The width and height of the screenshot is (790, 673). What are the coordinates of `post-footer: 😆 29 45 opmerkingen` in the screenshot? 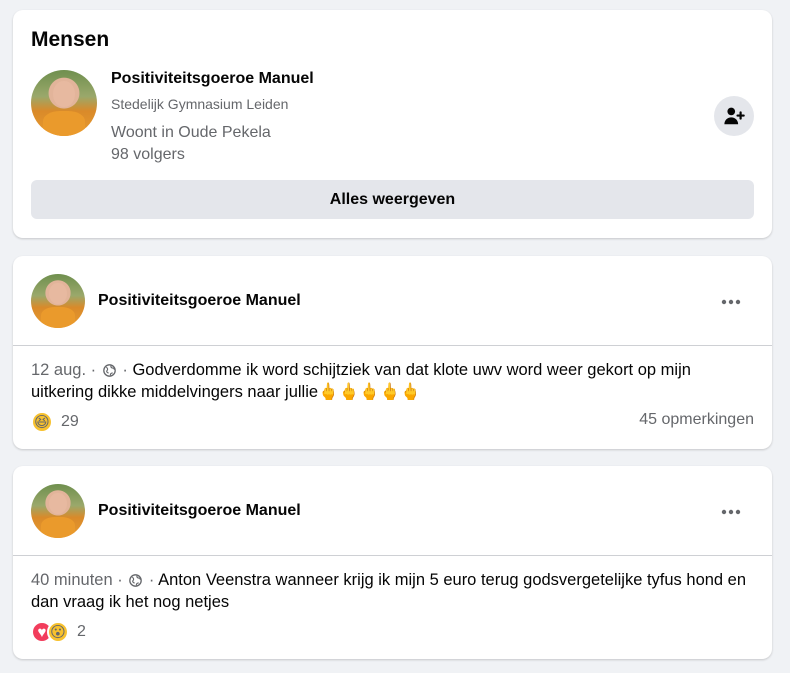 It's located at (392, 422).